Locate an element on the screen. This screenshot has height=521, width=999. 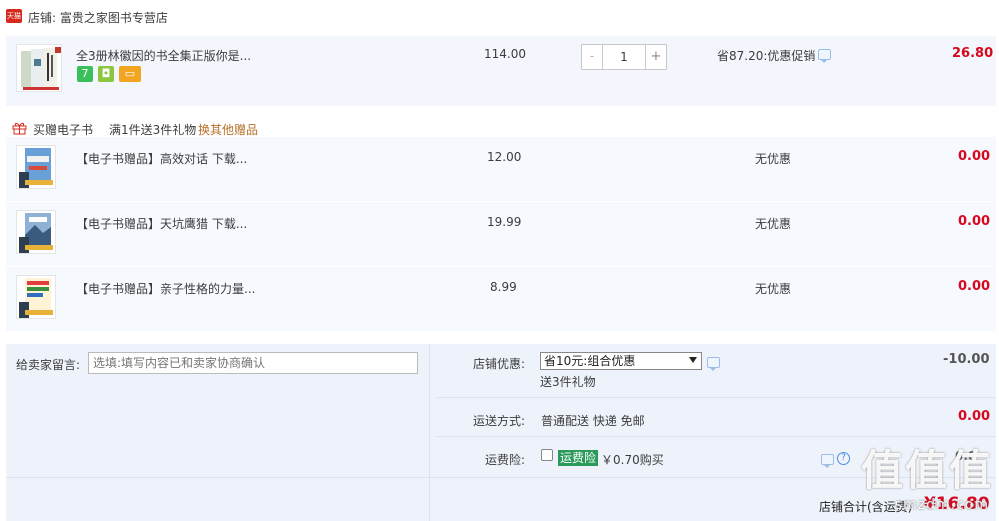
increase-quantity-button: + is located at coordinates (655, 57).